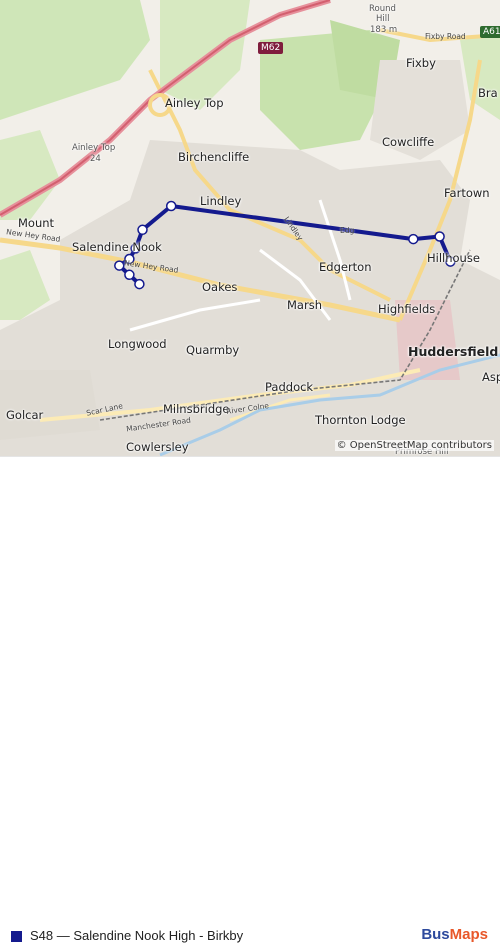  I want to click on road-label-fixby-road: Fixby Road, so click(445, 36).